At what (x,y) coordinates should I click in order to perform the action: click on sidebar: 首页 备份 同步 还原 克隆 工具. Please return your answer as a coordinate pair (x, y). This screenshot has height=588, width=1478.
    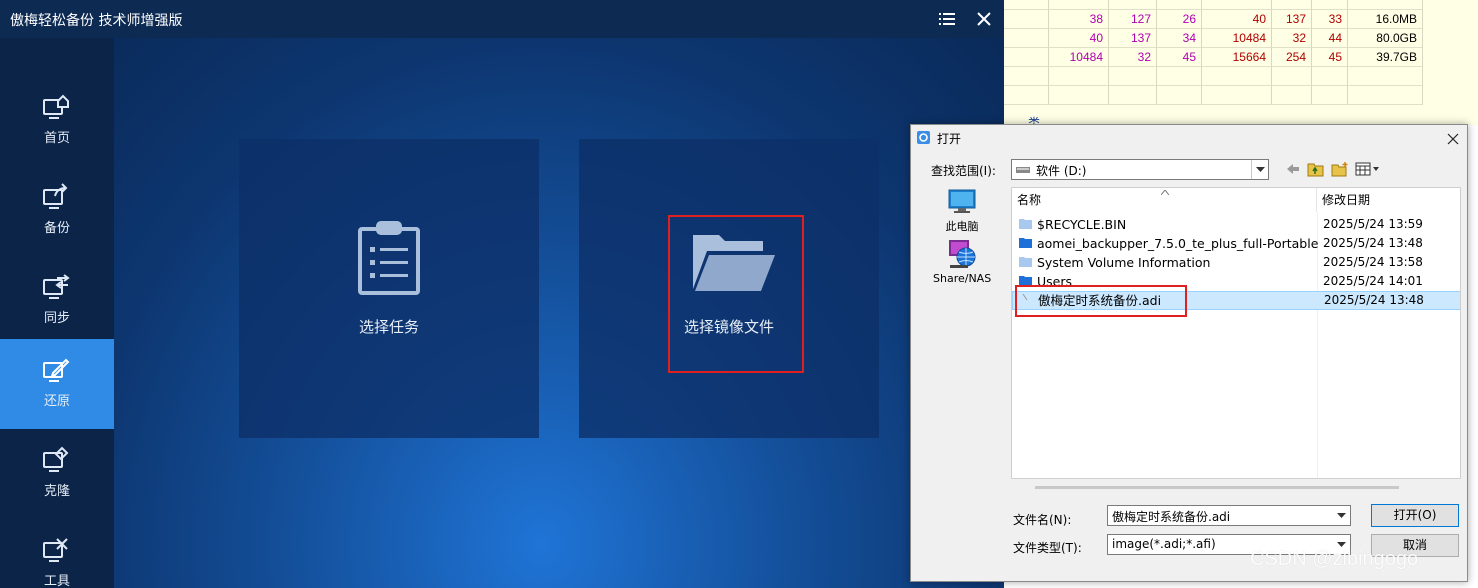
    Looking at the image, I should click on (57, 313).